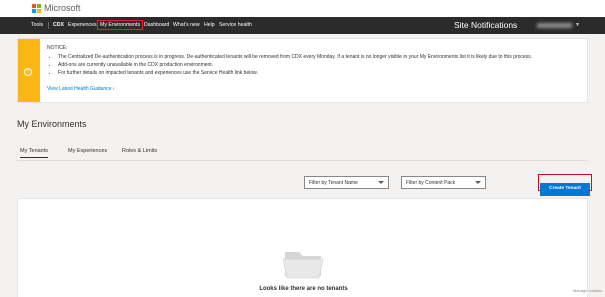 The image size is (605, 297). I want to click on create-tenant-highlight: Create Tenant, so click(565, 185).